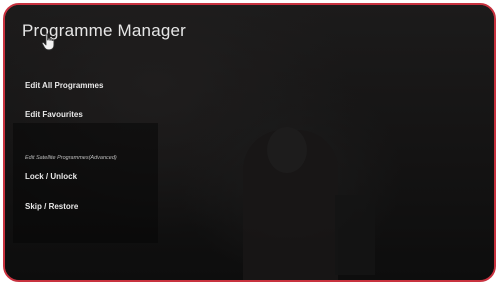 The image size is (497, 283). Describe the element at coordinates (54, 114) in the screenshot. I see `menu-item-edit-favourites: Edit Favourites` at that location.